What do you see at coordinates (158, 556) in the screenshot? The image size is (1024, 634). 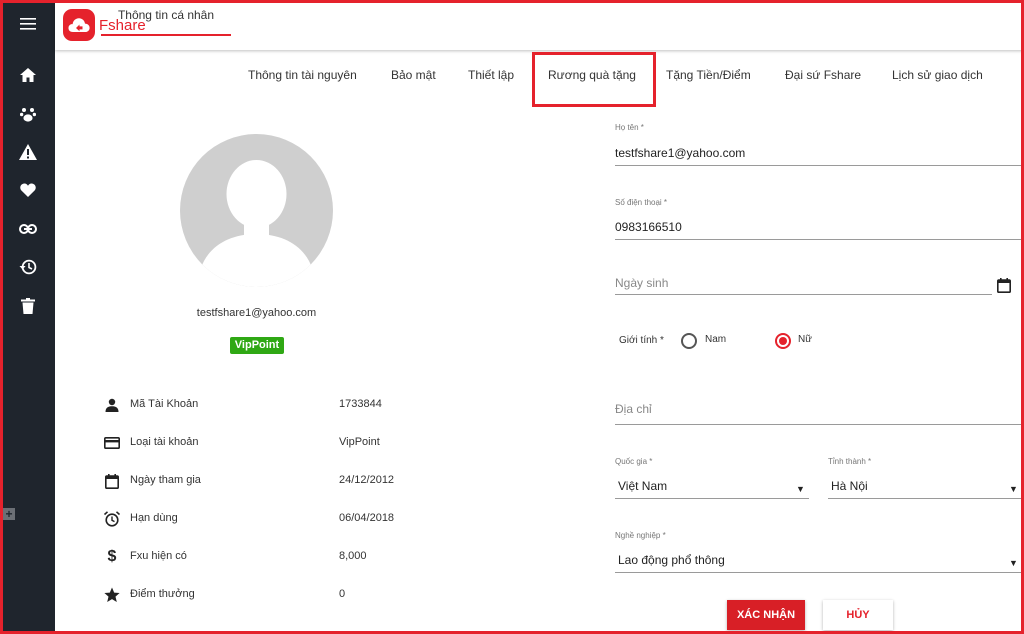 I see `info-label: Fxu hiện có` at bounding box center [158, 556].